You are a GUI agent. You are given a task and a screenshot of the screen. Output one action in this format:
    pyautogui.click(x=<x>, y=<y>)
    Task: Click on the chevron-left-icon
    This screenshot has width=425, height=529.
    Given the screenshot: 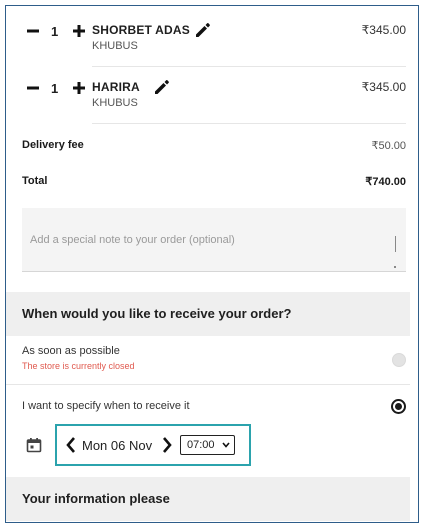 What is the action you would take?
    pyautogui.click(x=70, y=445)
    